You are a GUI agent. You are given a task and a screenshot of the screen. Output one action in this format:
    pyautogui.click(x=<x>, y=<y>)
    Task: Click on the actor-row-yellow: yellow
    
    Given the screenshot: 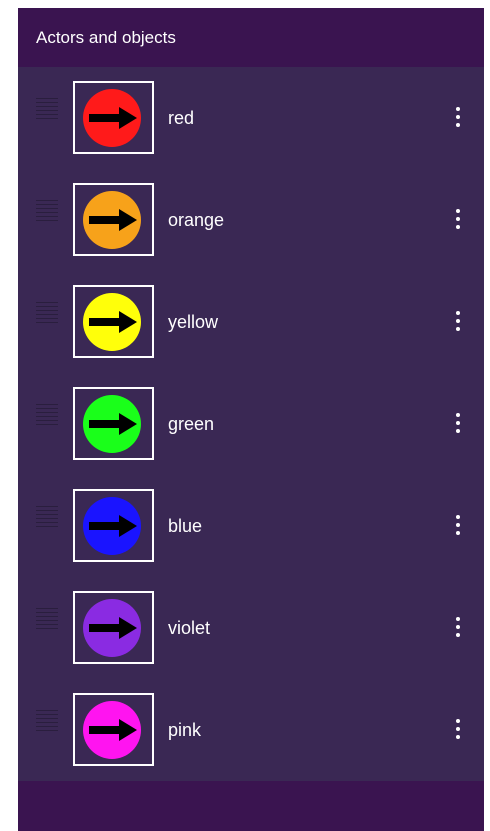 What is the action you would take?
    pyautogui.click(x=251, y=322)
    